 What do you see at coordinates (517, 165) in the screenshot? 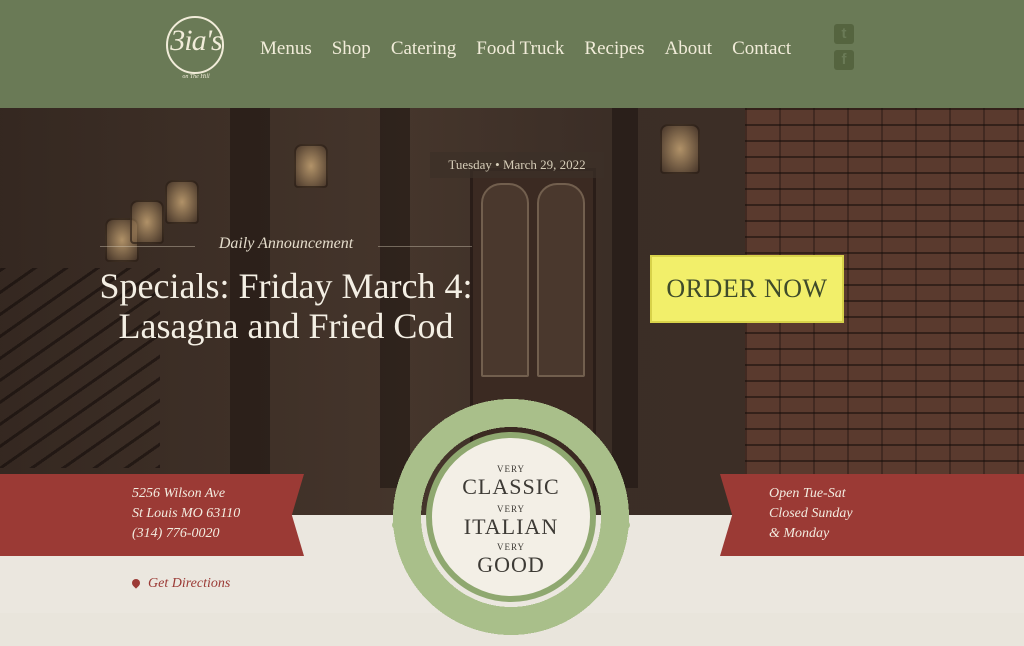
I see `date-badge: Tuesday • March 29, 2022` at bounding box center [517, 165].